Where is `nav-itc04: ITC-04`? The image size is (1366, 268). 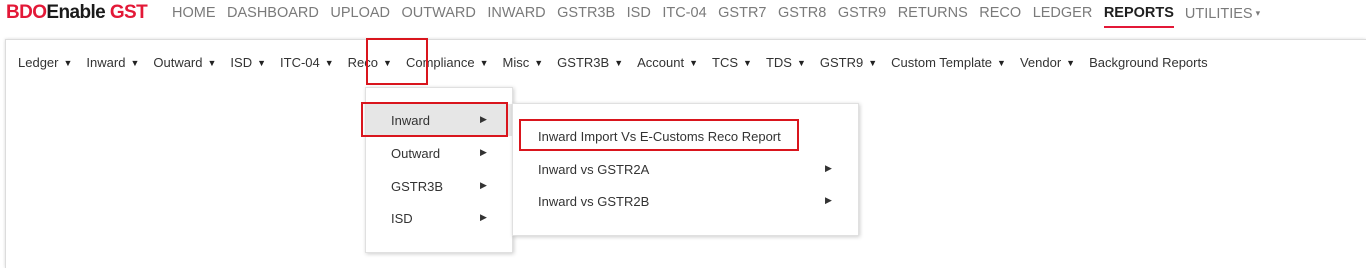 nav-itc04: ITC-04 is located at coordinates (684, 16).